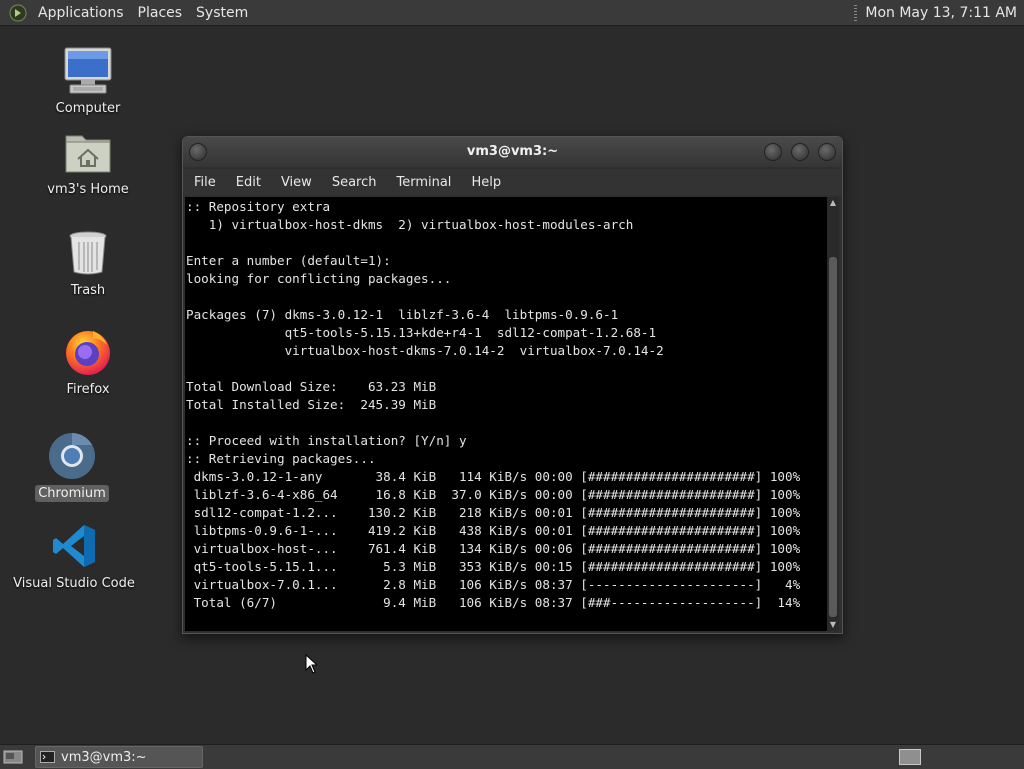  What do you see at coordinates (72, 493) in the screenshot?
I see `desktop-icon-label: Chromium` at bounding box center [72, 493].